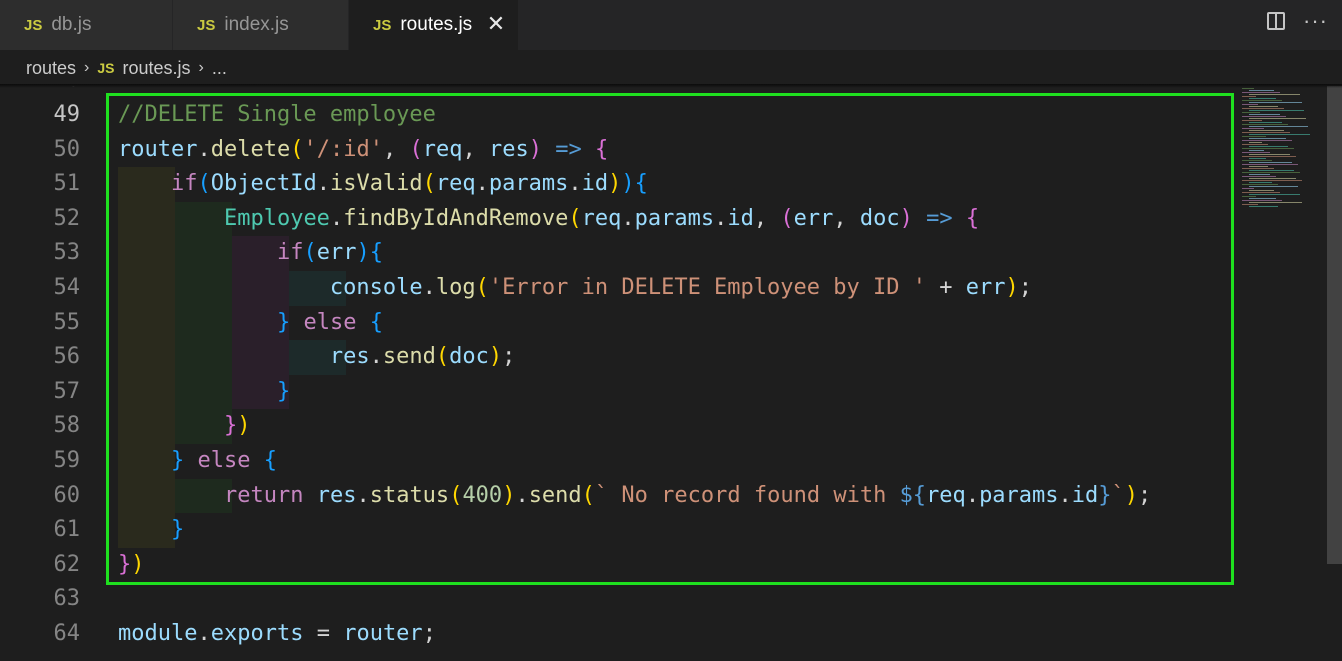  Describe the element at coordinates (813, 218) in the screenshot. I see `code-token: err` at that location.